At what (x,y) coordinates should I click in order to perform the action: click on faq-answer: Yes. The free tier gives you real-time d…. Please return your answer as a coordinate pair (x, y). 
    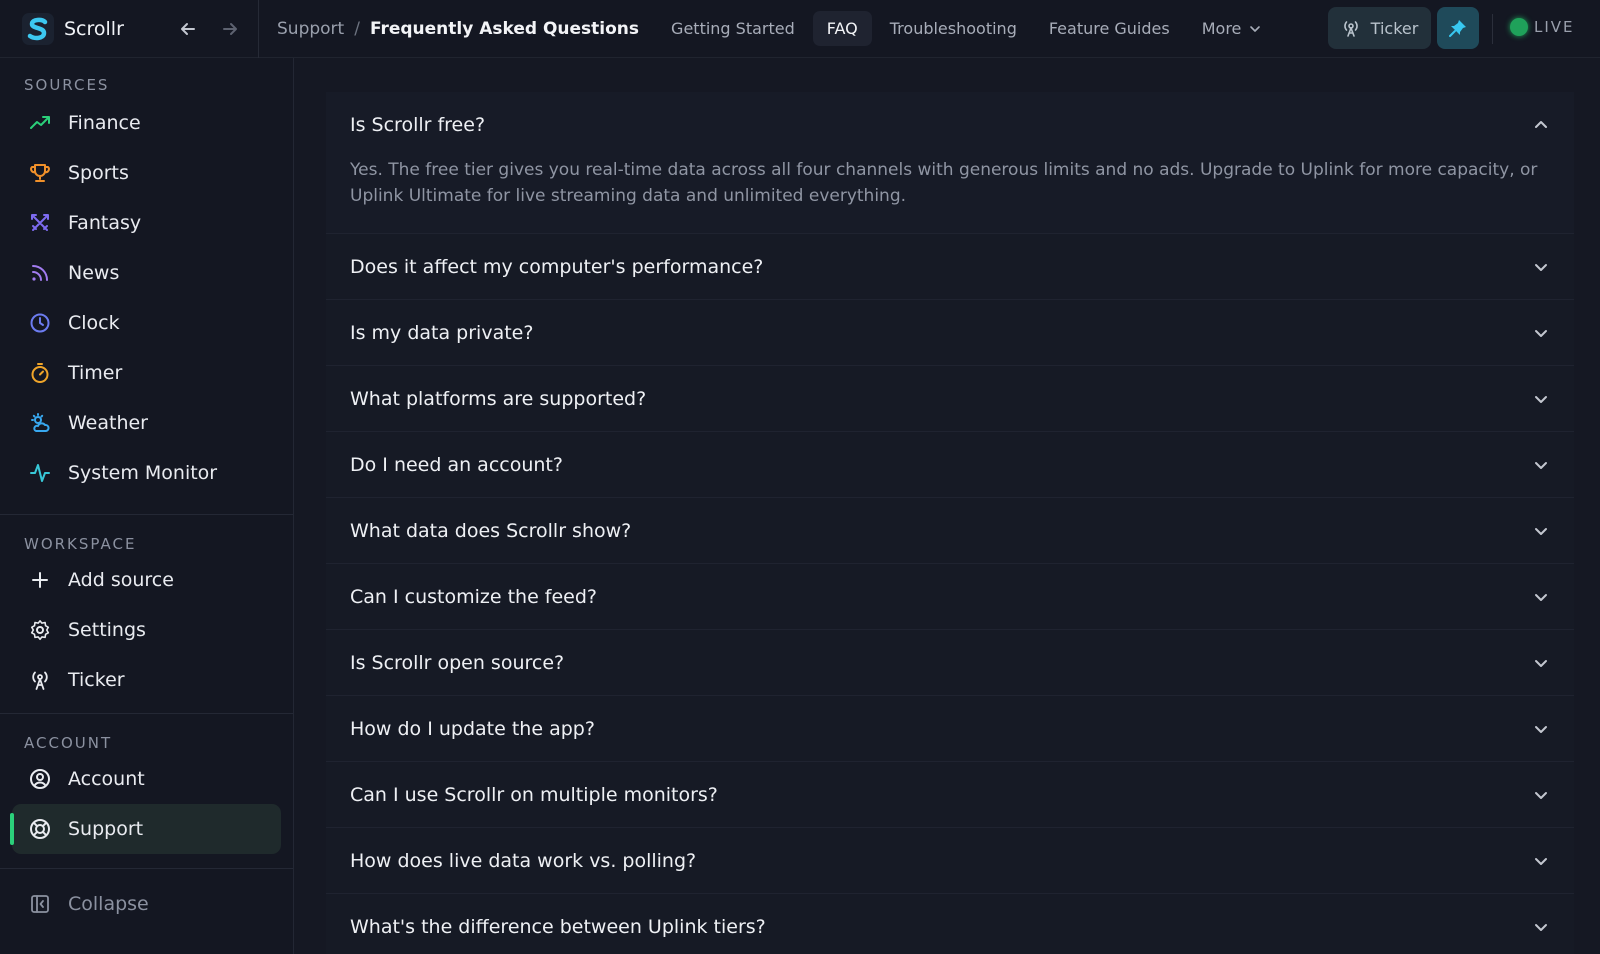
    Looking at the image, I should click on (944, 183).